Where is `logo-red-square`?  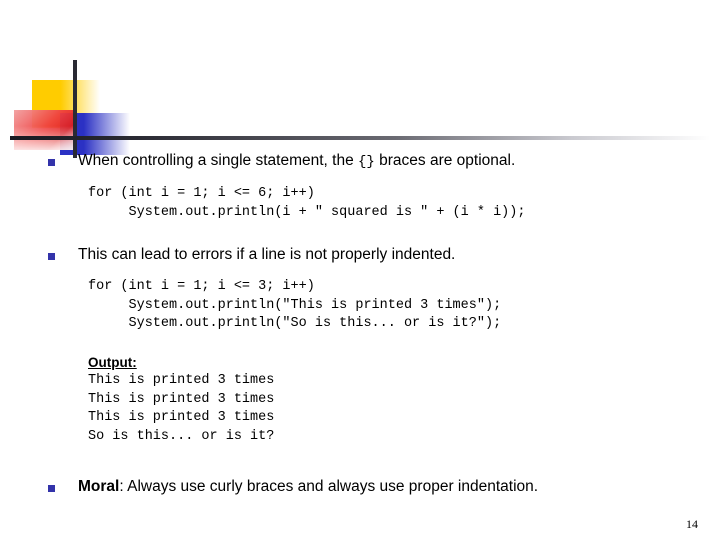 logo-red-square is located at coordinates (45, 130).